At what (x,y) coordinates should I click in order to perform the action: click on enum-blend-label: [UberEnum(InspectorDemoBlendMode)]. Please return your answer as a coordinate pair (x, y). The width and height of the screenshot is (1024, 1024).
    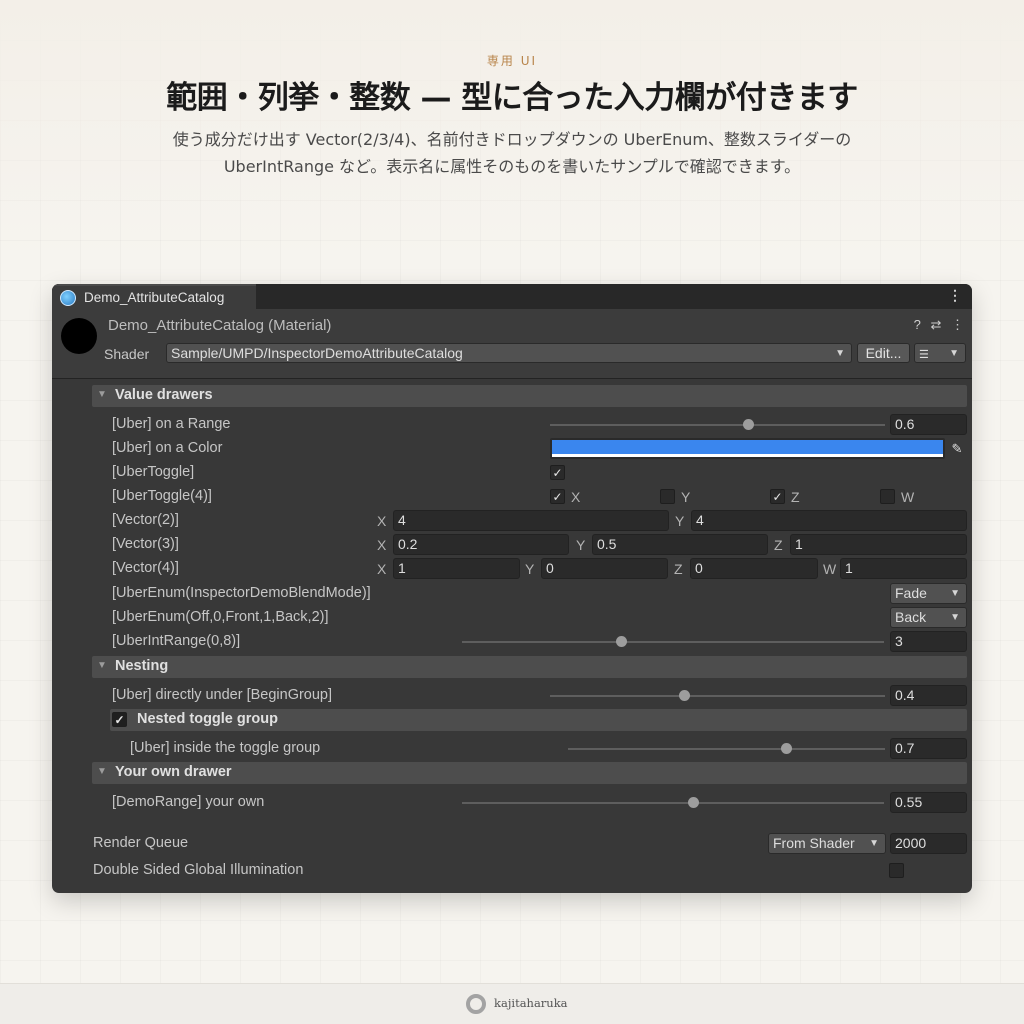
    Looking at the image, I should click on (241, 593).